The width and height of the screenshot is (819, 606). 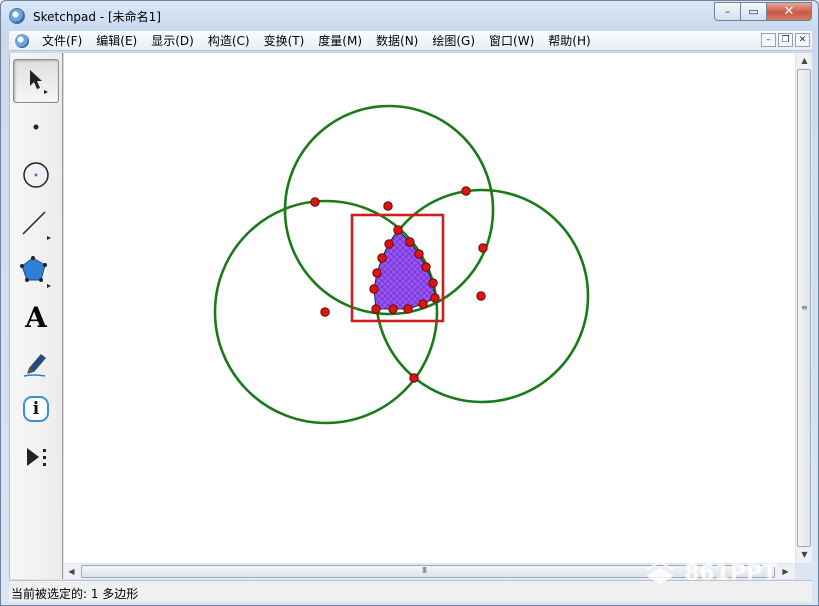 I want to click on compass-tool-icon, so click(x=36, y=175).